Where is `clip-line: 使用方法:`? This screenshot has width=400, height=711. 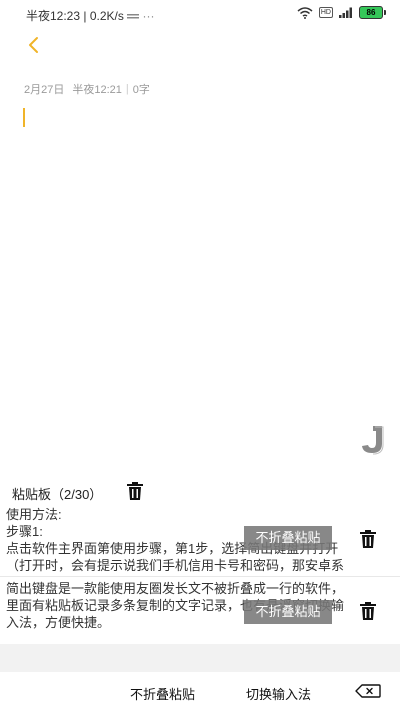
clip-line: 使用方法: is located at coordinates (34, 514).